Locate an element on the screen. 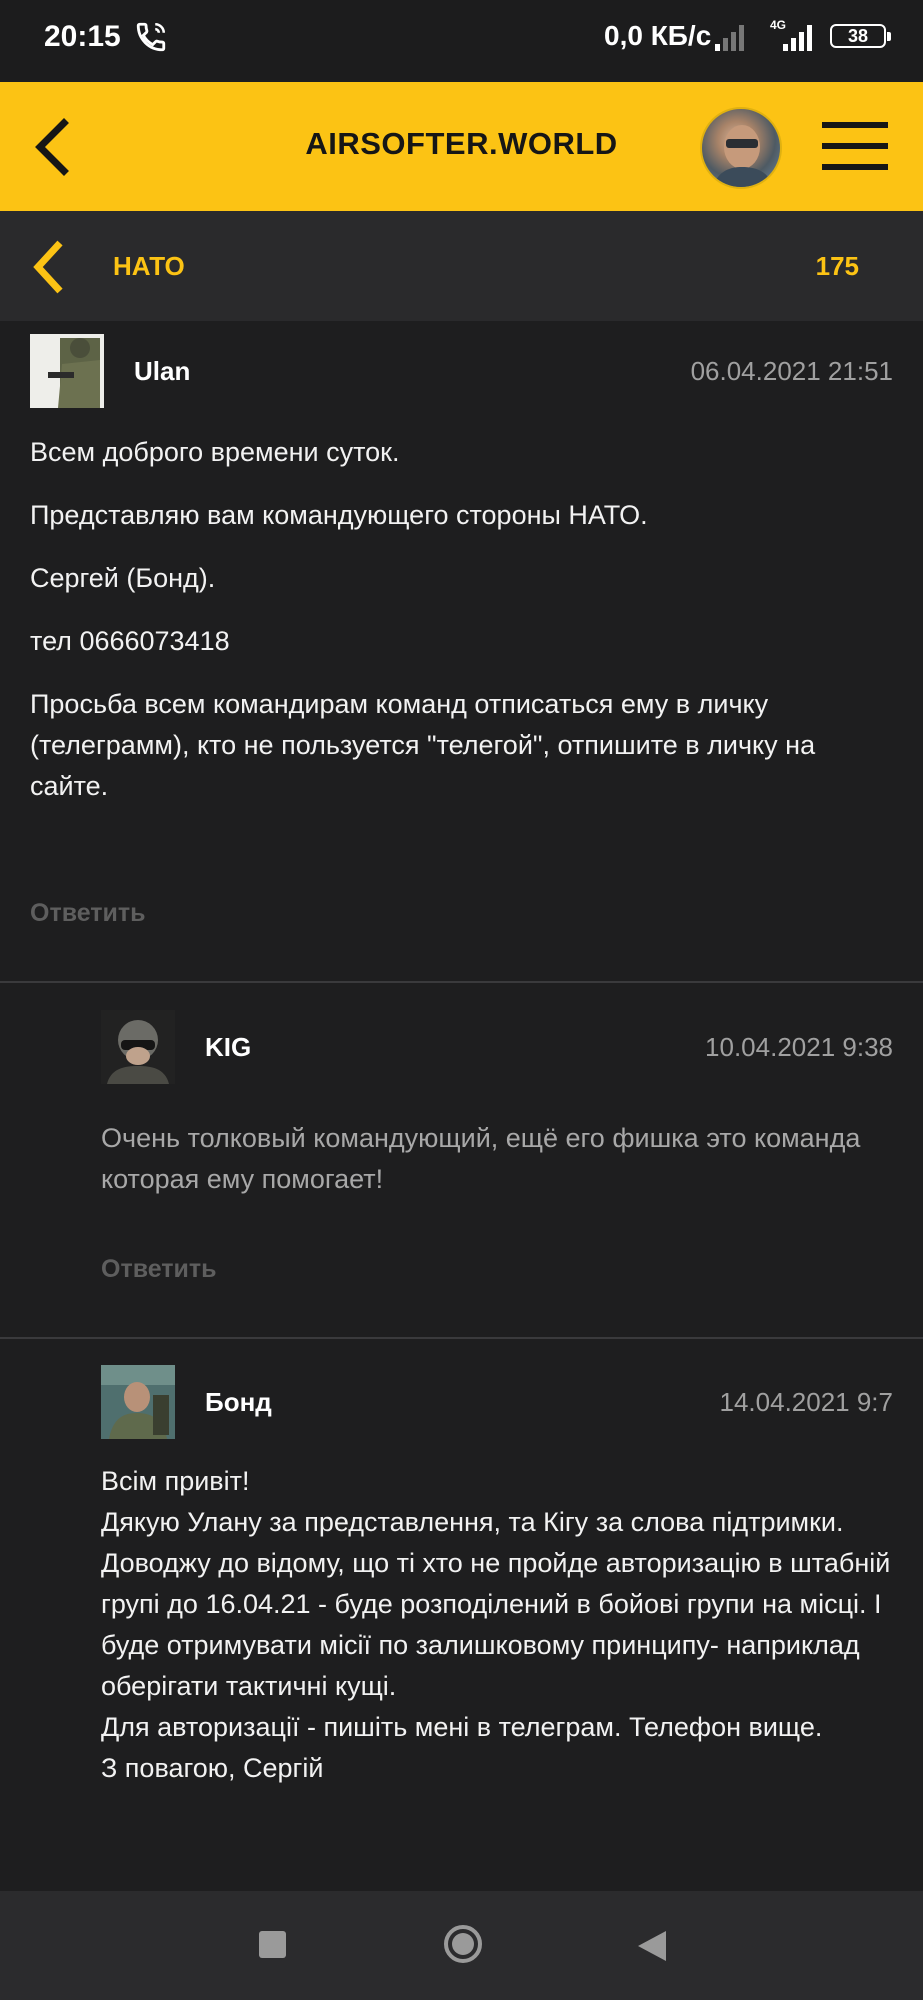  user-avatar is located at coordinates (741, 148).